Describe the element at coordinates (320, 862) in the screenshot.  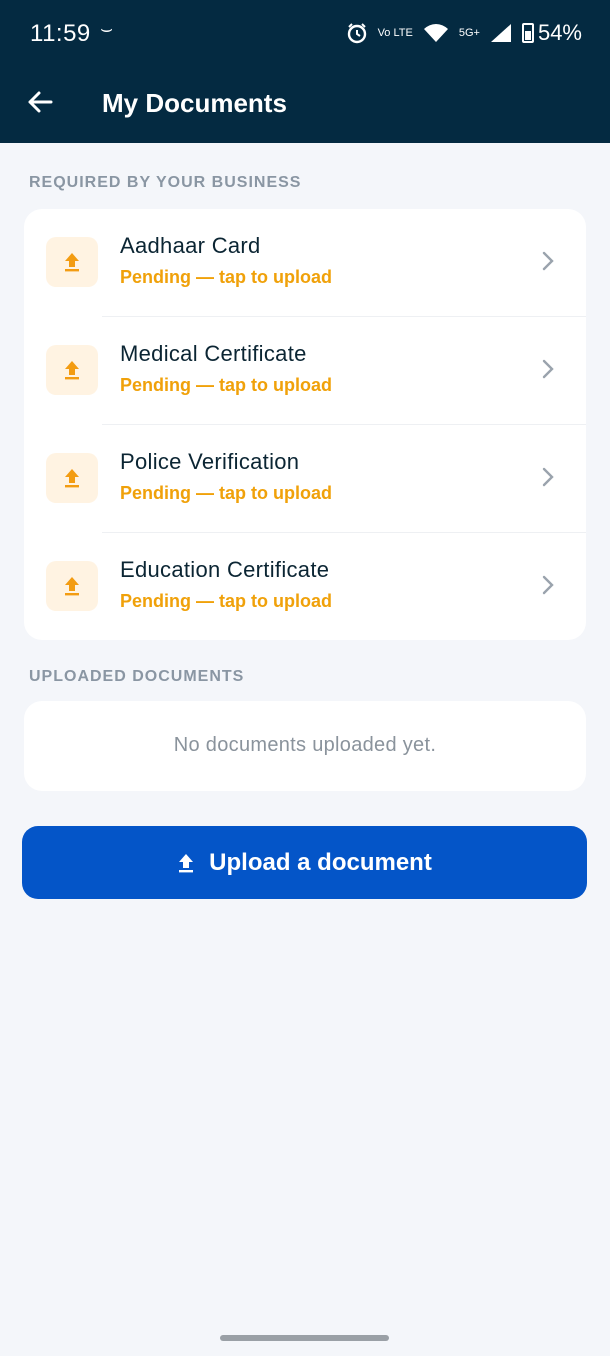
I see `upload-button-label: Upload a document` at that location.